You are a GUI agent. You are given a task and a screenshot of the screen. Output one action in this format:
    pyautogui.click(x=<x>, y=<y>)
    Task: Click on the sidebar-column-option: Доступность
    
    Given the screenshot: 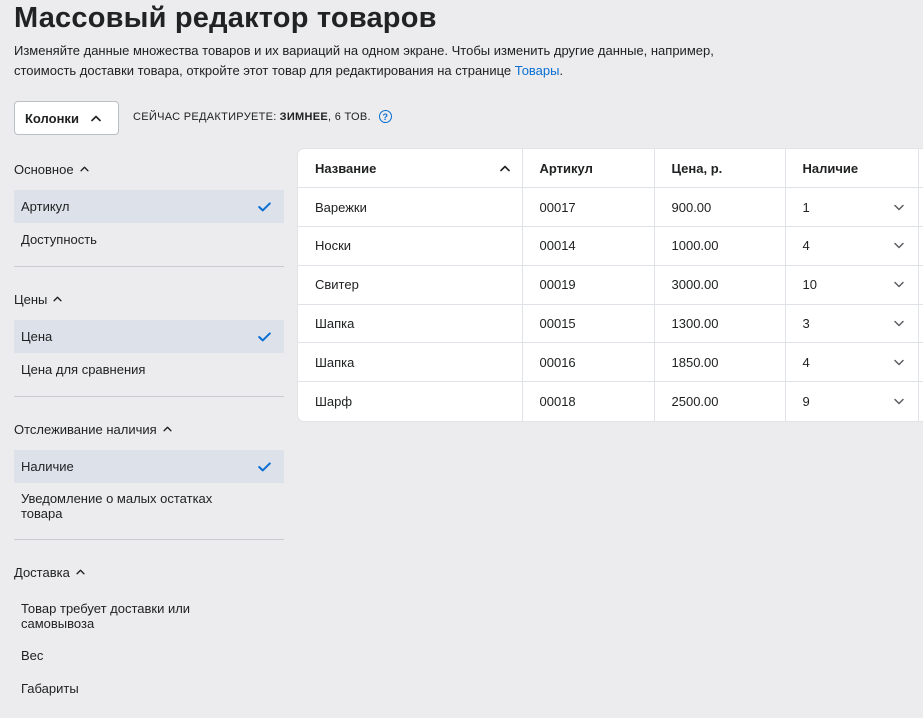 What is the action you would take?
    pyautogui.click(x=149, y=239)
    